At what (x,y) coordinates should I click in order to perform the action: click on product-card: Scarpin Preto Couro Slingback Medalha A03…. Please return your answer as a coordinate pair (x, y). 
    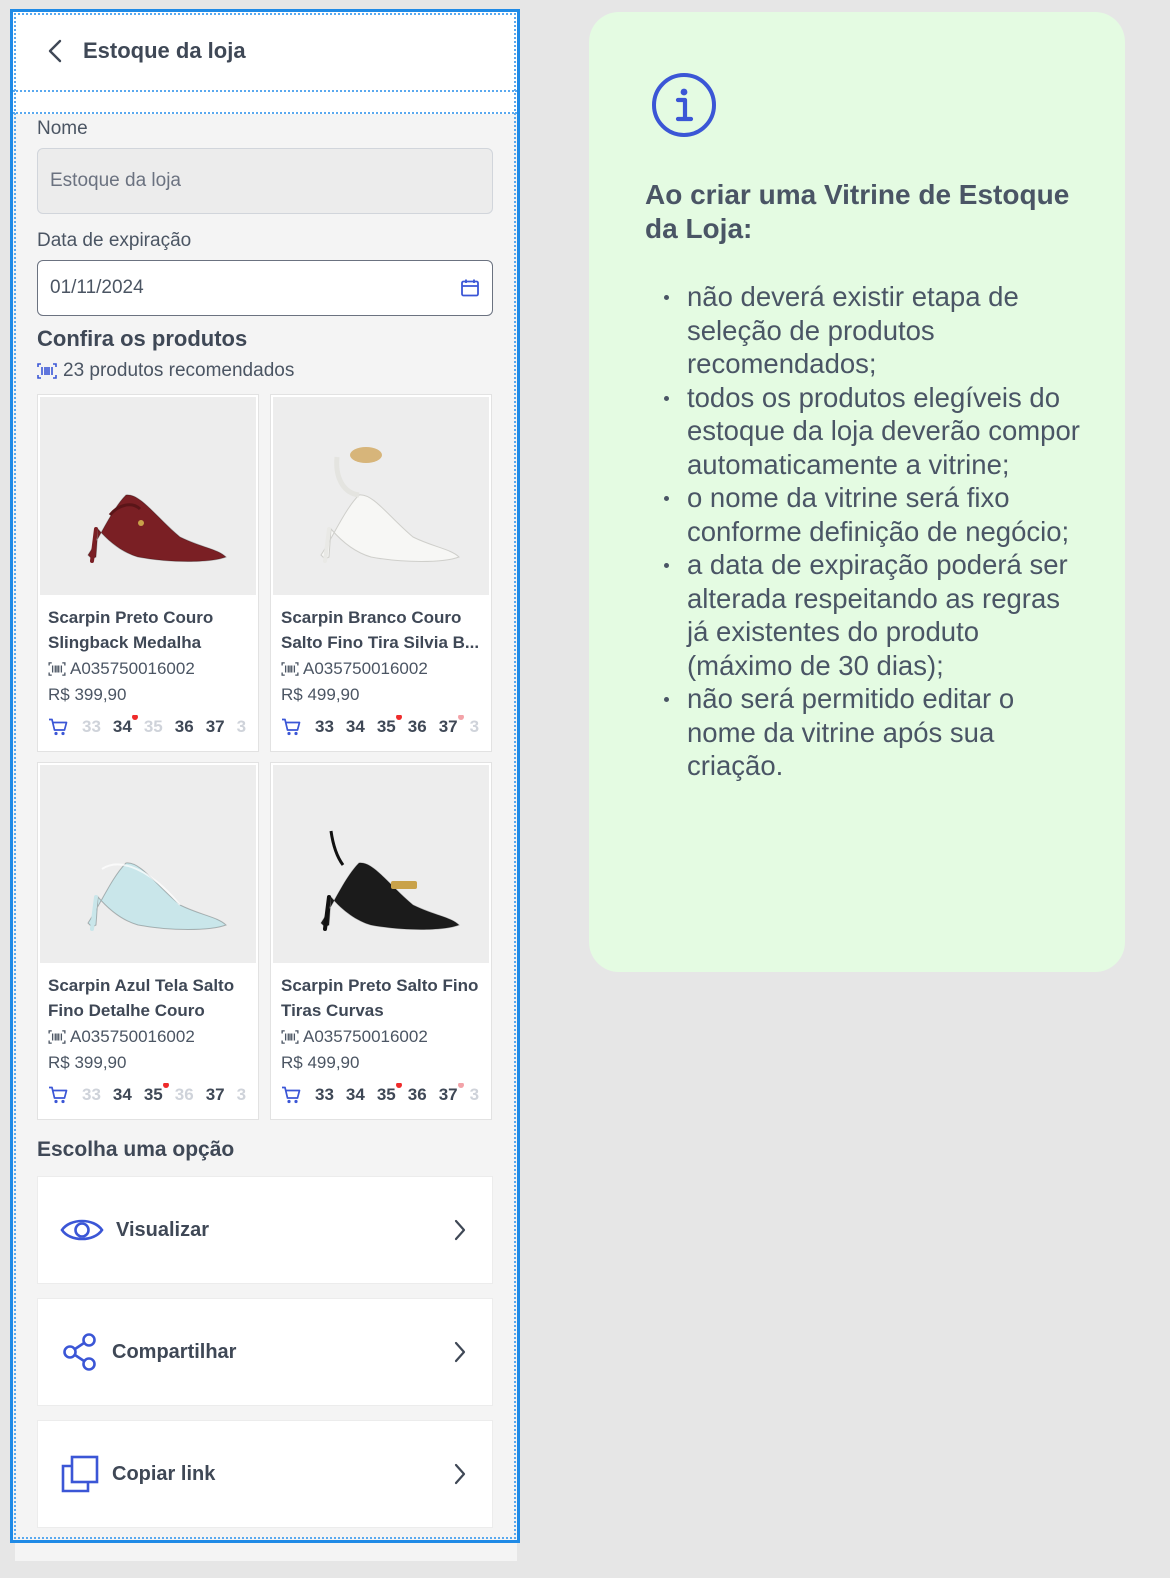
    Looking at the image, I should click on (148, 573).